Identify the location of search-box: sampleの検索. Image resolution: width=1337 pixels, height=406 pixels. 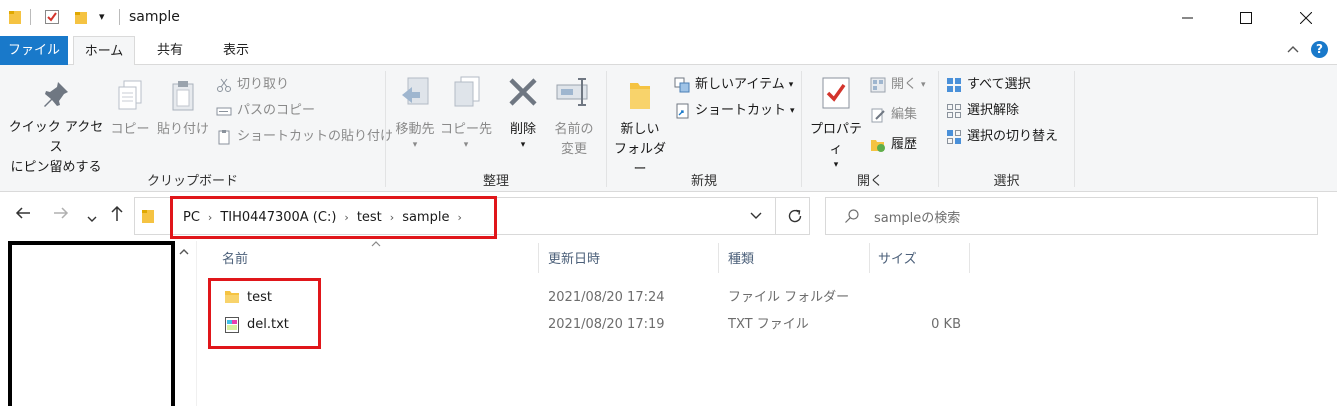
(1071, 216).